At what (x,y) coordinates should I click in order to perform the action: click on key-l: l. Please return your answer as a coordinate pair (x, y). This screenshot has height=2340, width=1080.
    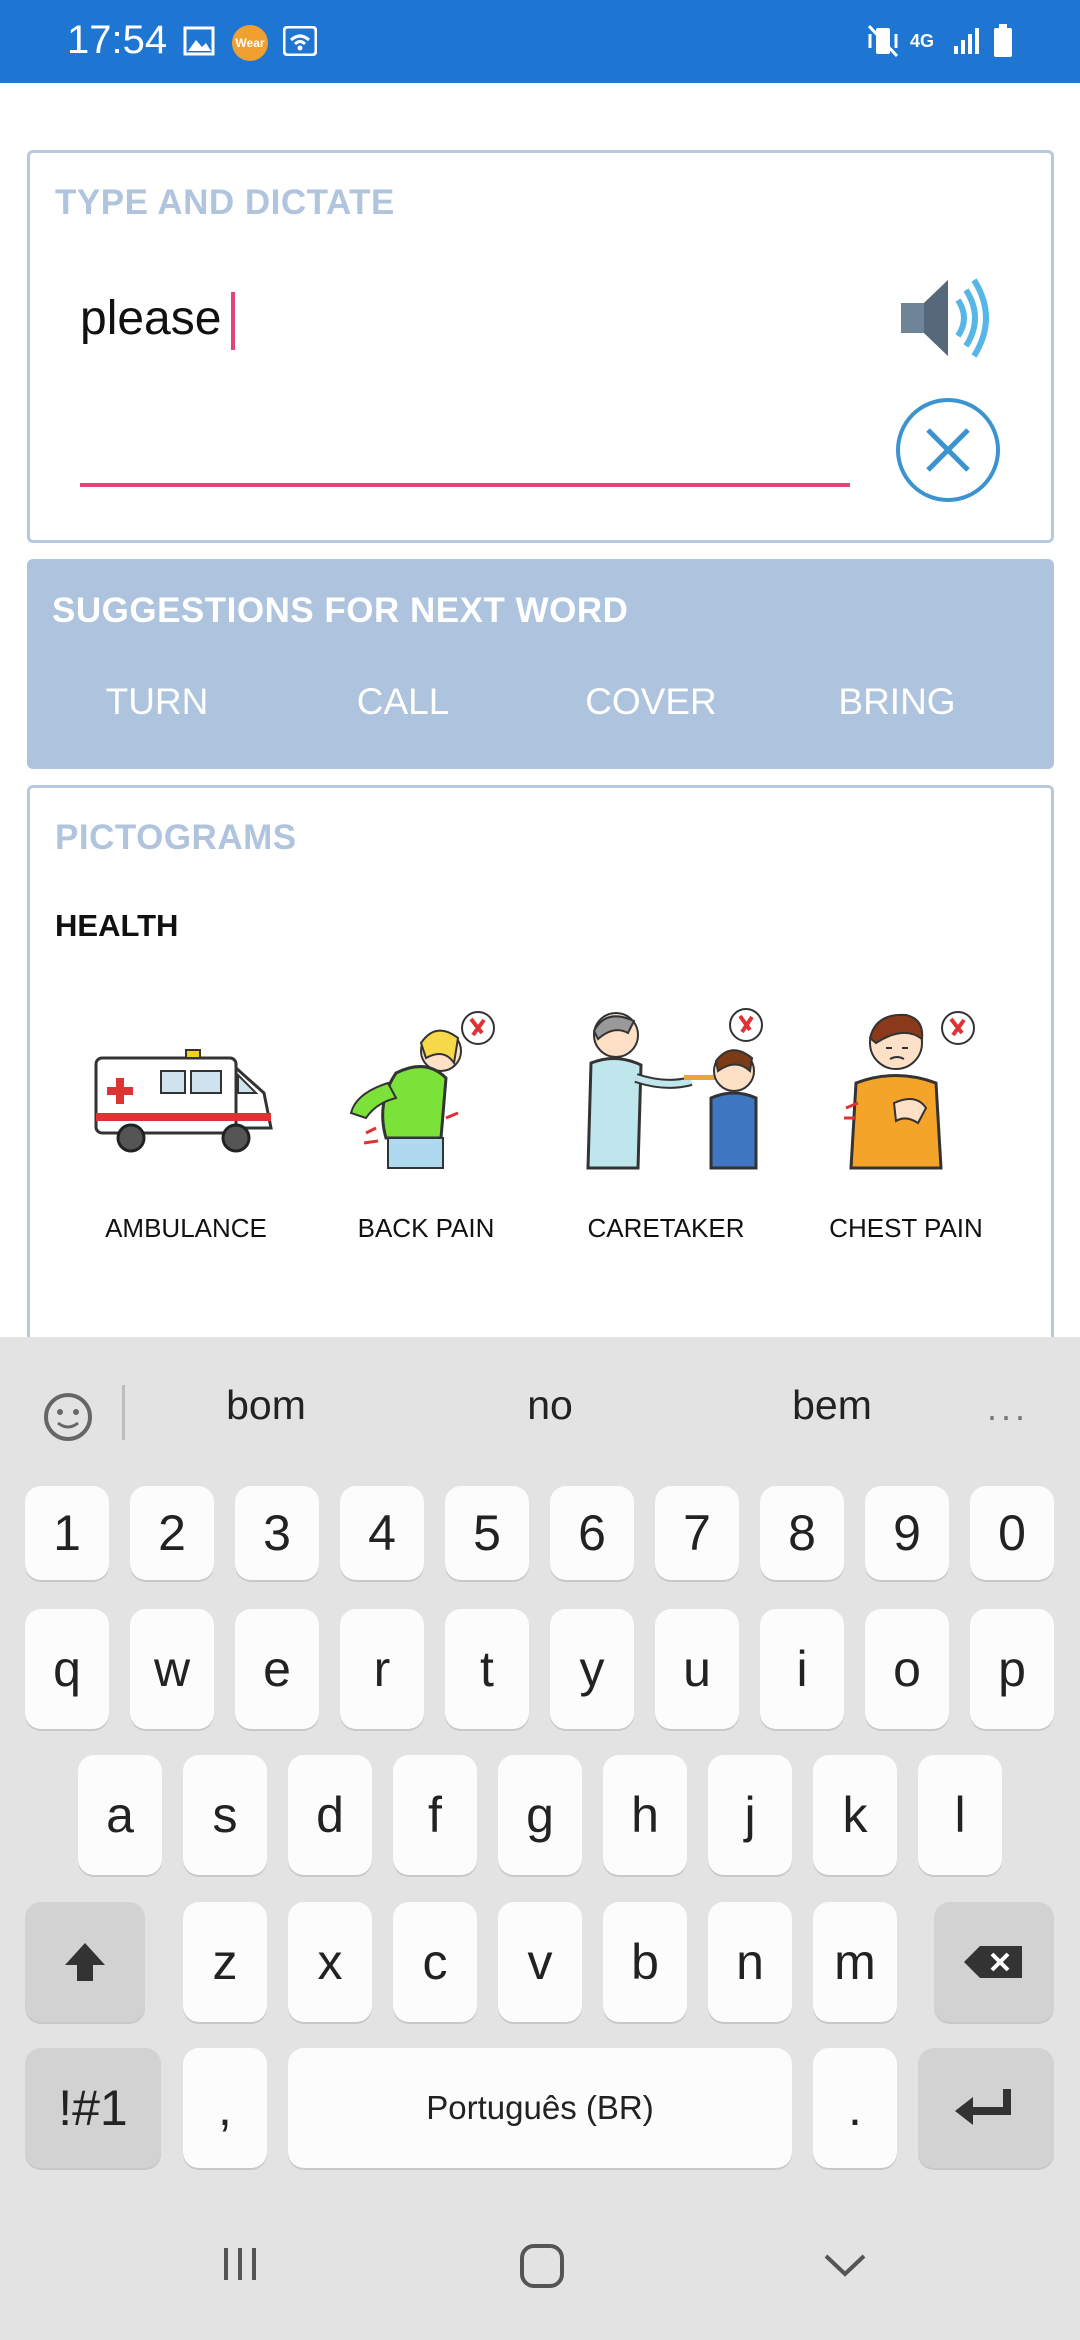
    Looking at the image, I should click on (960, 1815).